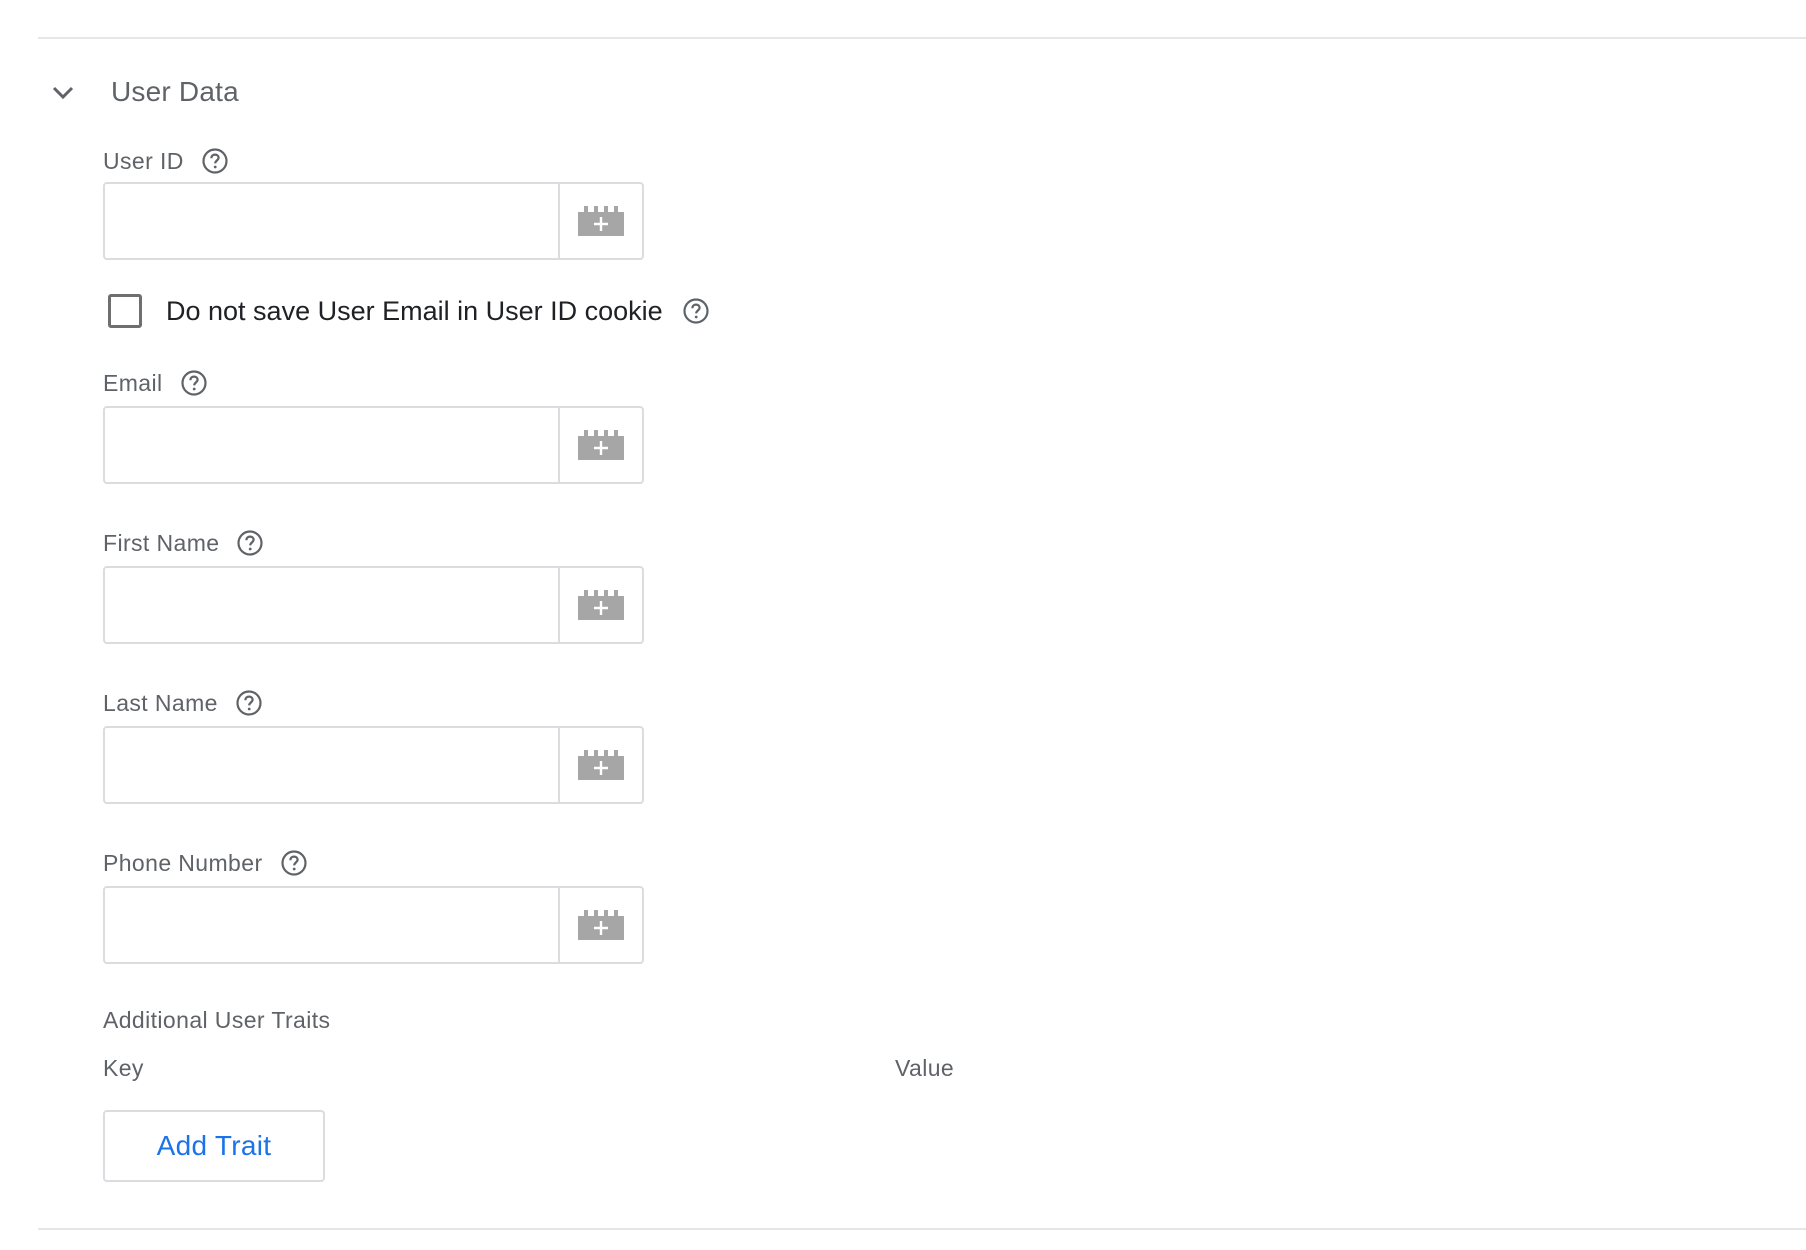 The image size is (1806, 1250). Describe the element at coordinates (123, 1068) in the screenshot. I see `key-column-header: Key` at that location.